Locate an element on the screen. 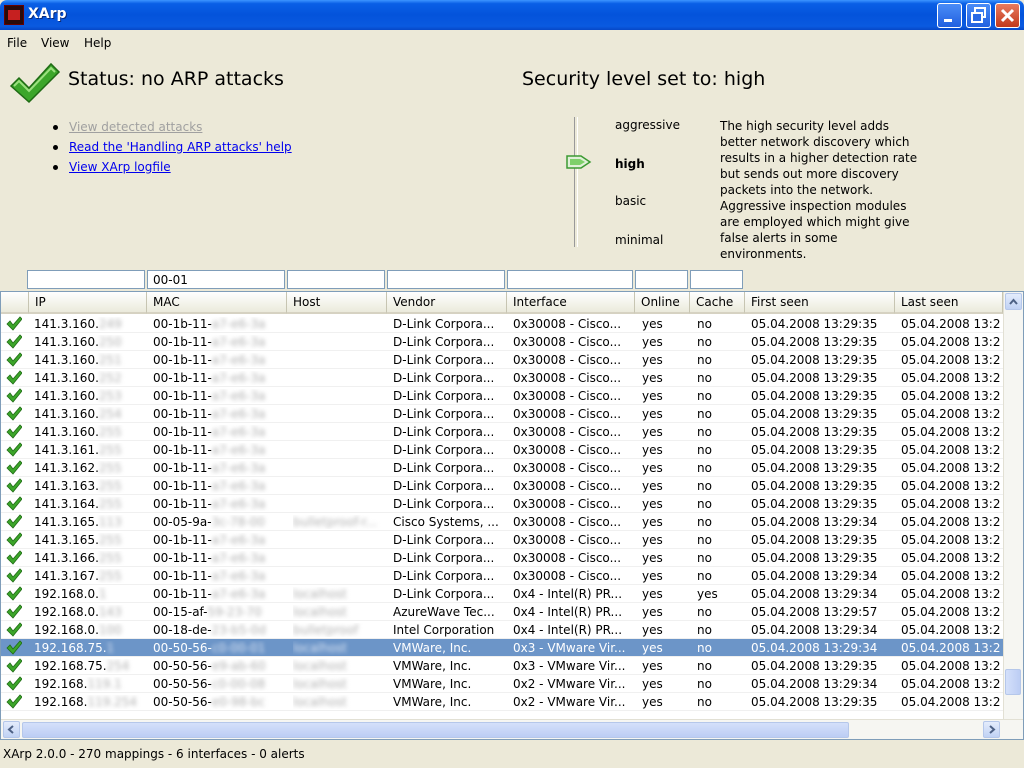  cell-host: localhost is located at coordinates (339, 684).